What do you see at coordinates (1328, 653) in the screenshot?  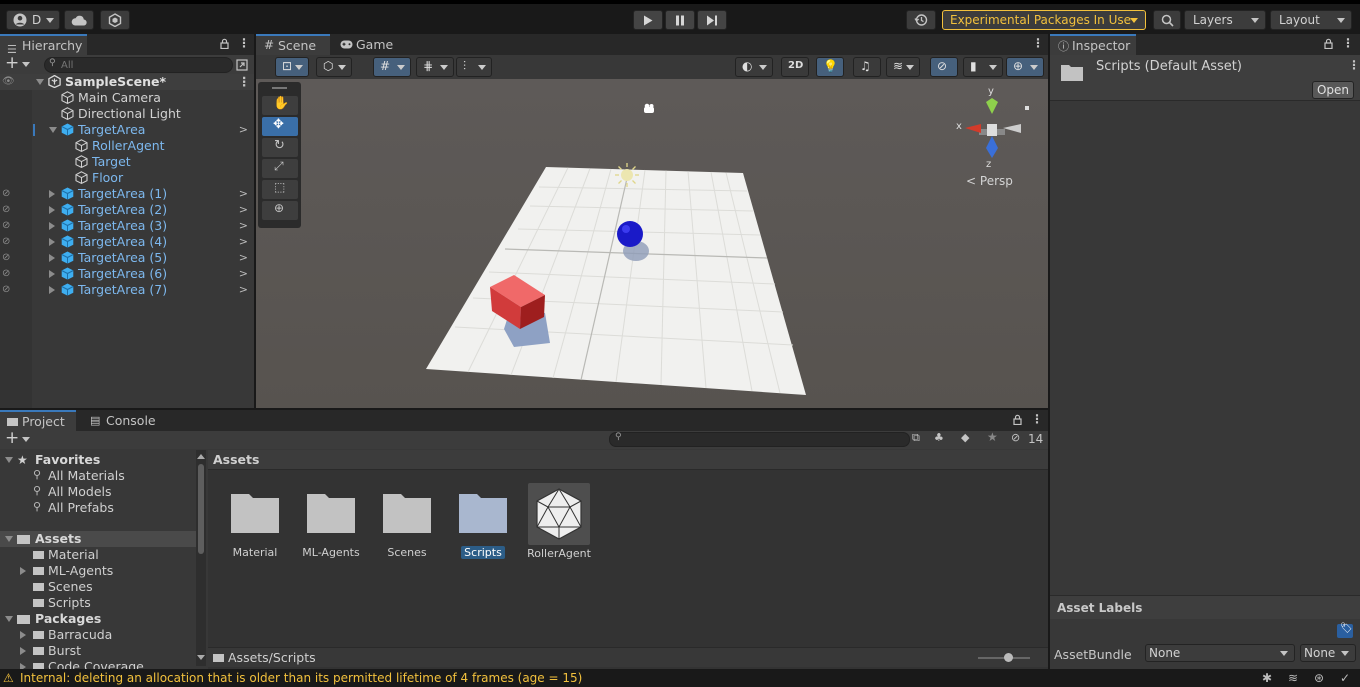 I see `assetbundle-variant-dropdown: None` at bounding box center [1328, 653].